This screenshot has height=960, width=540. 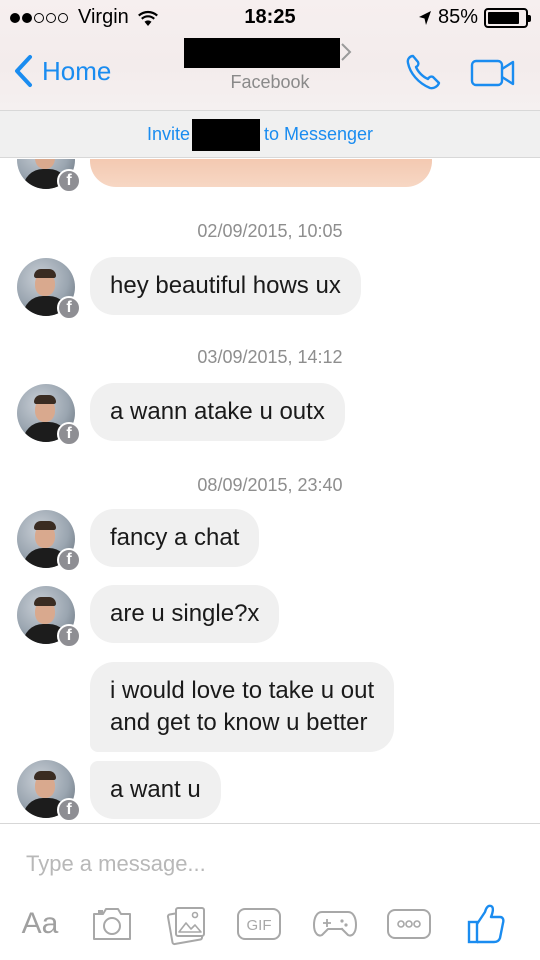 What do you see at coordinates (147, 18) in the screenshot?
I see `wifi-icon` at bounding box center [147, 18].